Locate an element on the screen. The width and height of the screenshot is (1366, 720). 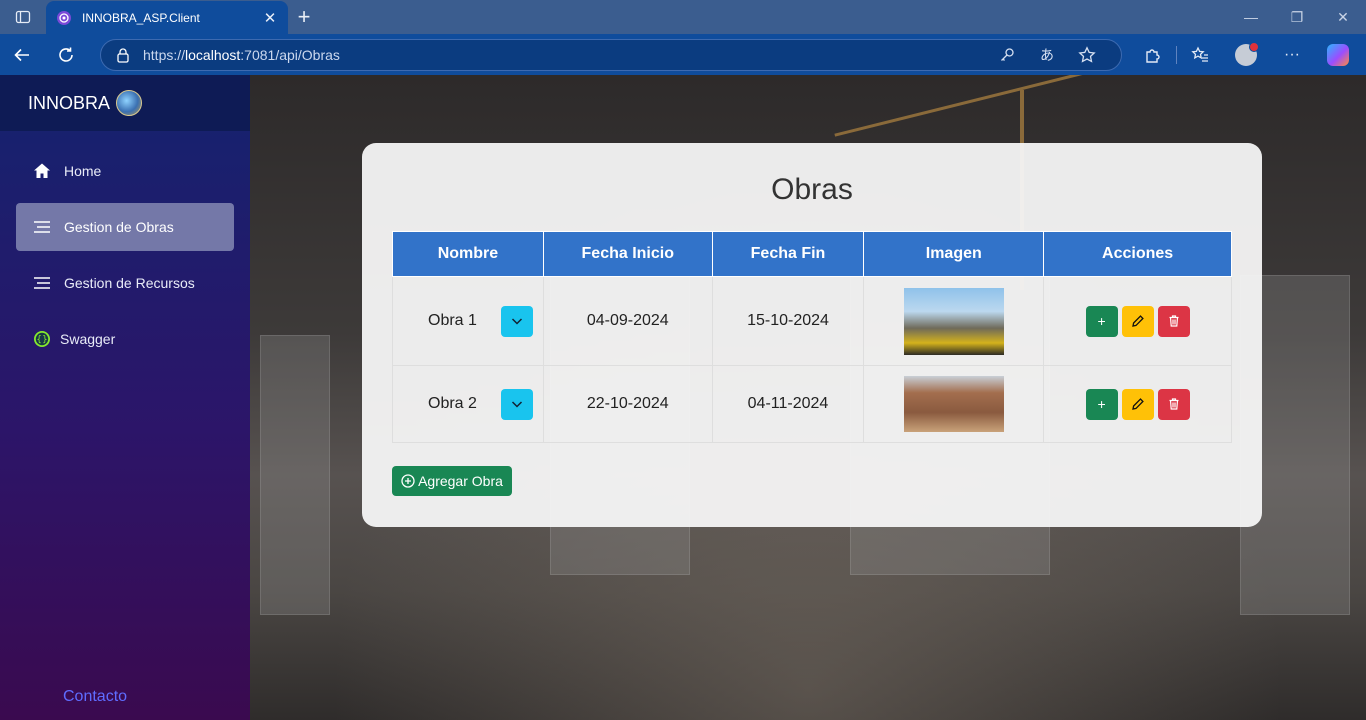
tab-actions-icon is located at coordinates (23, 17).